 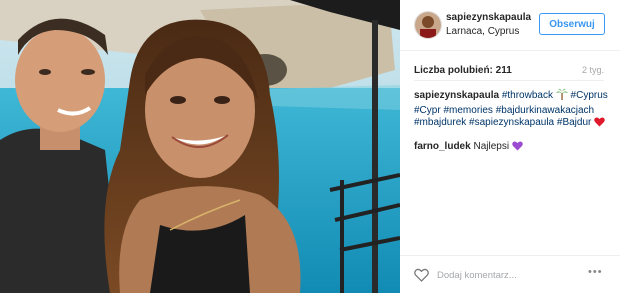 What do you see at coordinates (442, 146) in the screenshot?
I see `comment-username: farno_ludek` at bounding box center [442, 146].